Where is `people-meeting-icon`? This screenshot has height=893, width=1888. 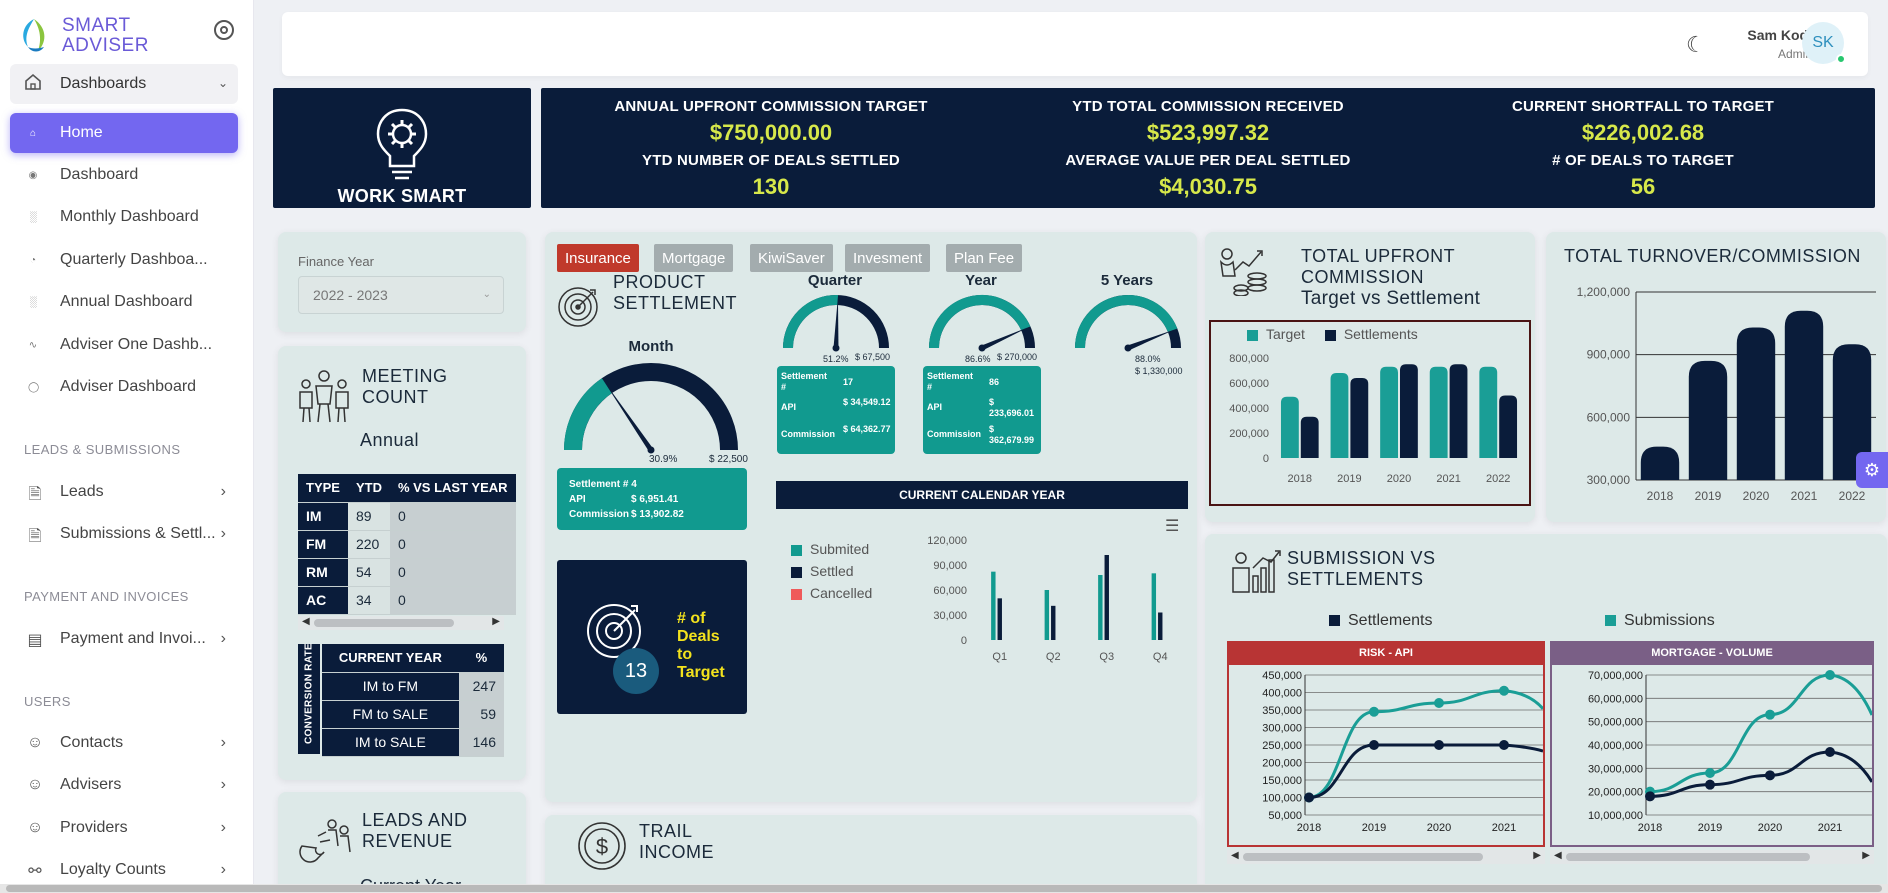 people-meeting-icon is located at coordinates (324, 396).